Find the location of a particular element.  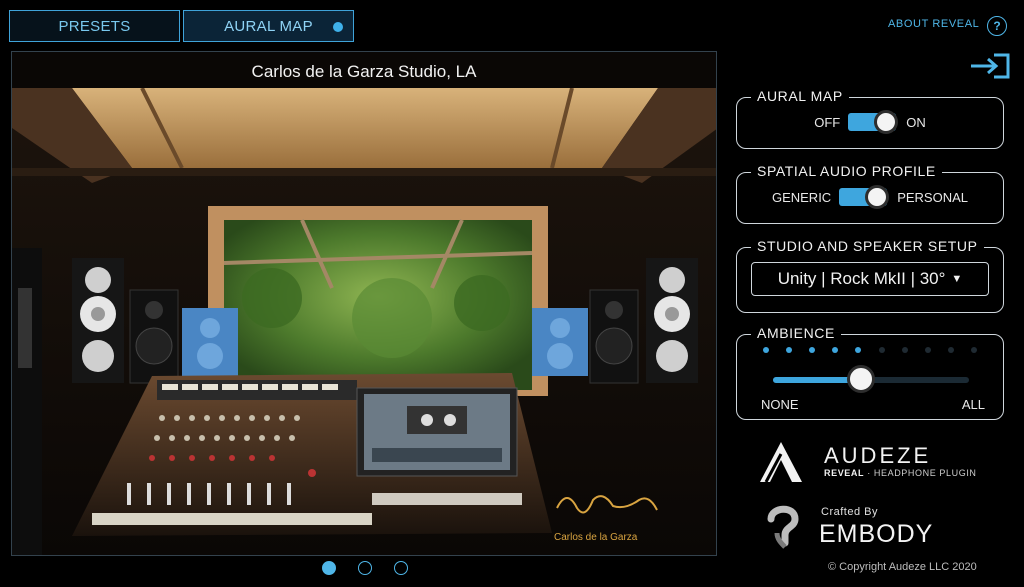

ambience-slider-thumb is located at coordinates (861, 379).